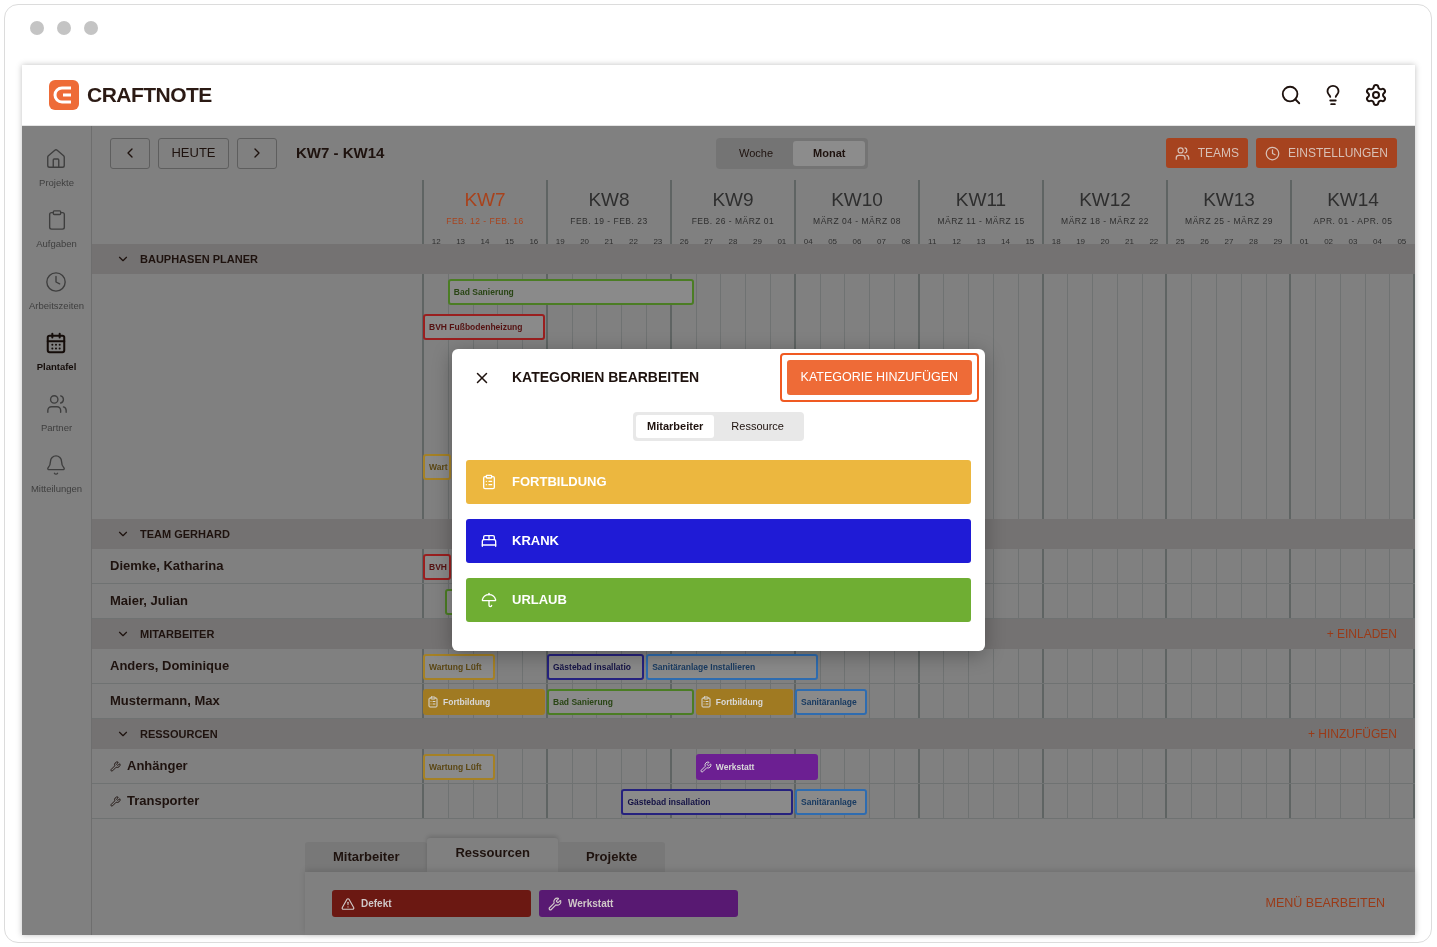 This screenshot has height=947, width=1437. Describe the element at coordinates (1229, 200) in the screenshot. I see `week-title: KW13` at that location.